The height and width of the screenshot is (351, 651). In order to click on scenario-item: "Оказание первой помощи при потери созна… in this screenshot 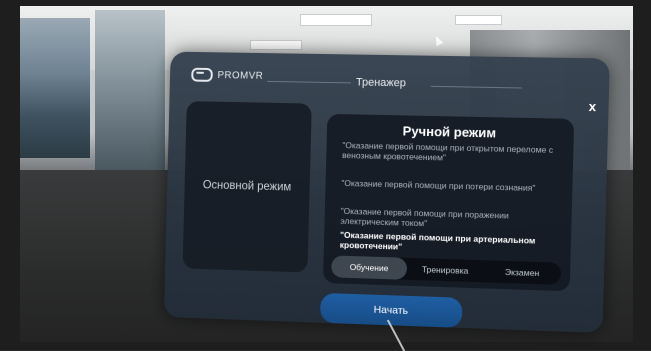, I will do `click(447, 185)`.